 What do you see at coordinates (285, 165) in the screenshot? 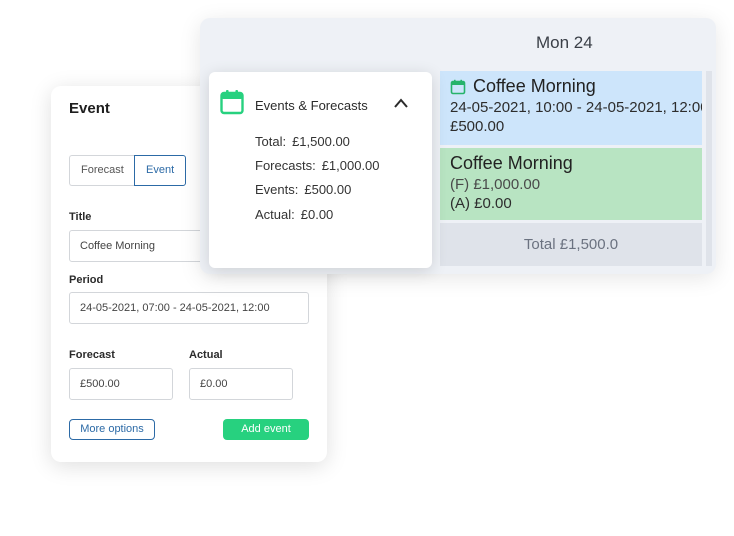
I see `row-key: Forecasts:` at bounding box center [285, 165].